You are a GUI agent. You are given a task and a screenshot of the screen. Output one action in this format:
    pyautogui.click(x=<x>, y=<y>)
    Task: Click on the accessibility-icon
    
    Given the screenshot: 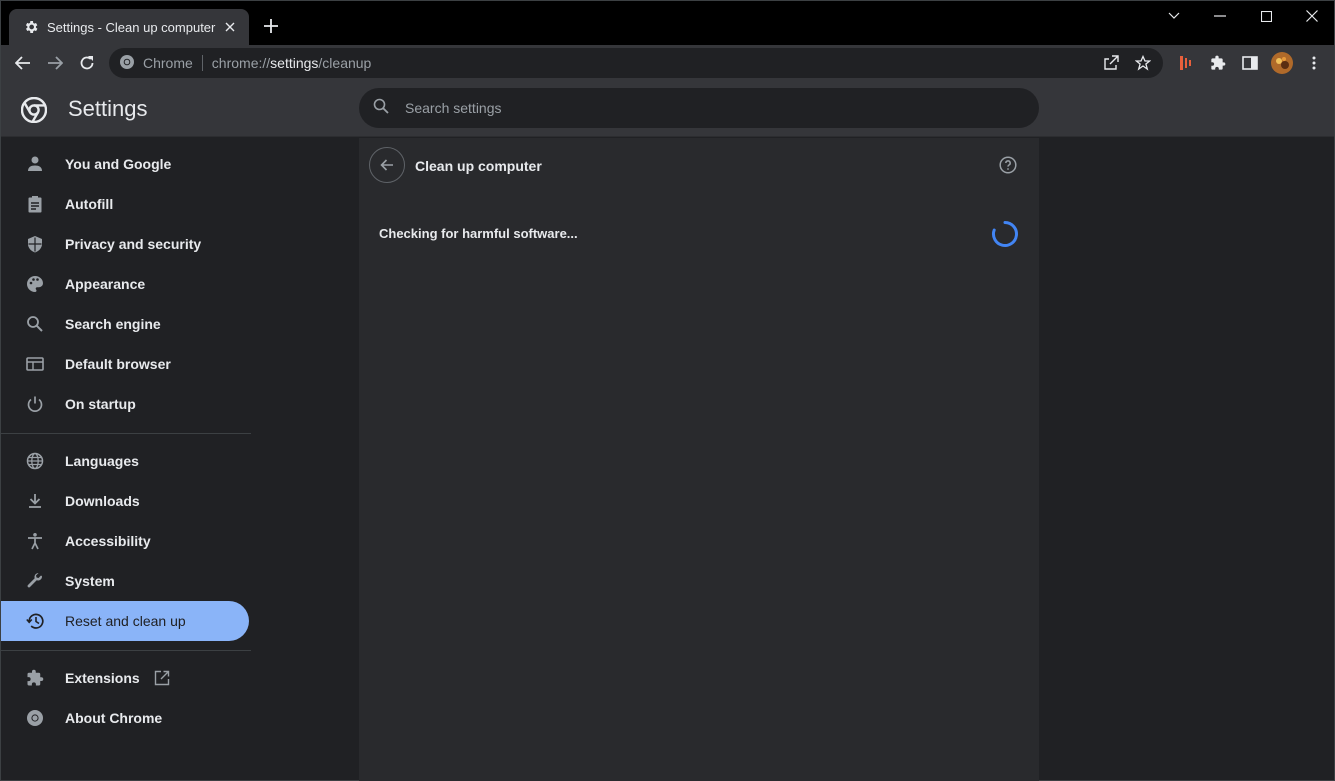 What is the action you would take?
    pyautogui.click(x=35, y=541)
    